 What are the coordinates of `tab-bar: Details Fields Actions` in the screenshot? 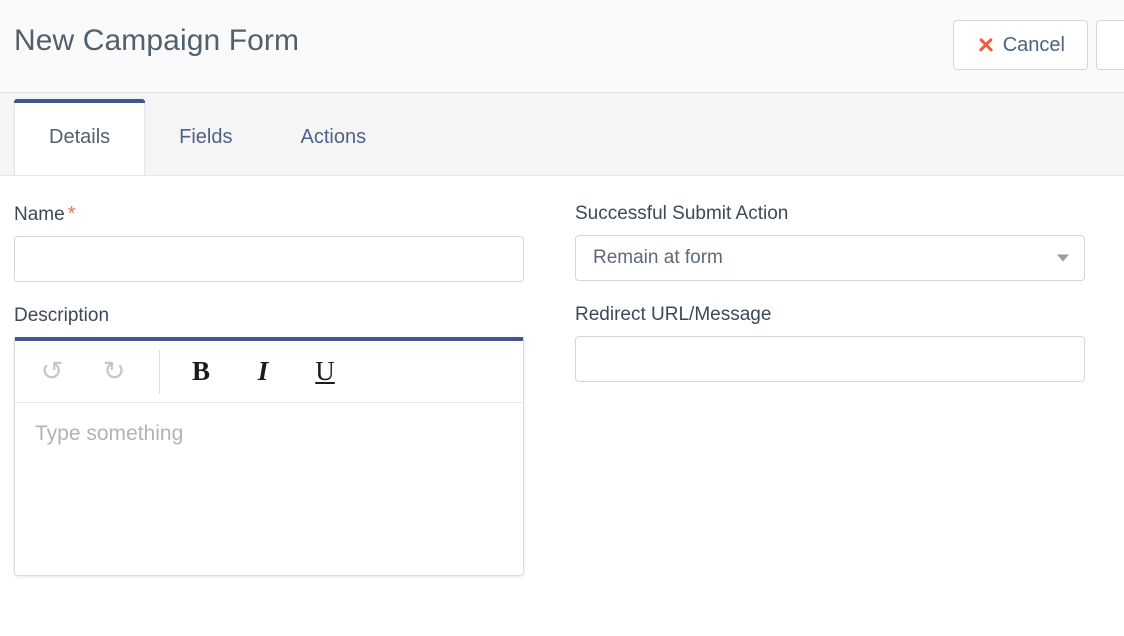 It's located at (562, 134).